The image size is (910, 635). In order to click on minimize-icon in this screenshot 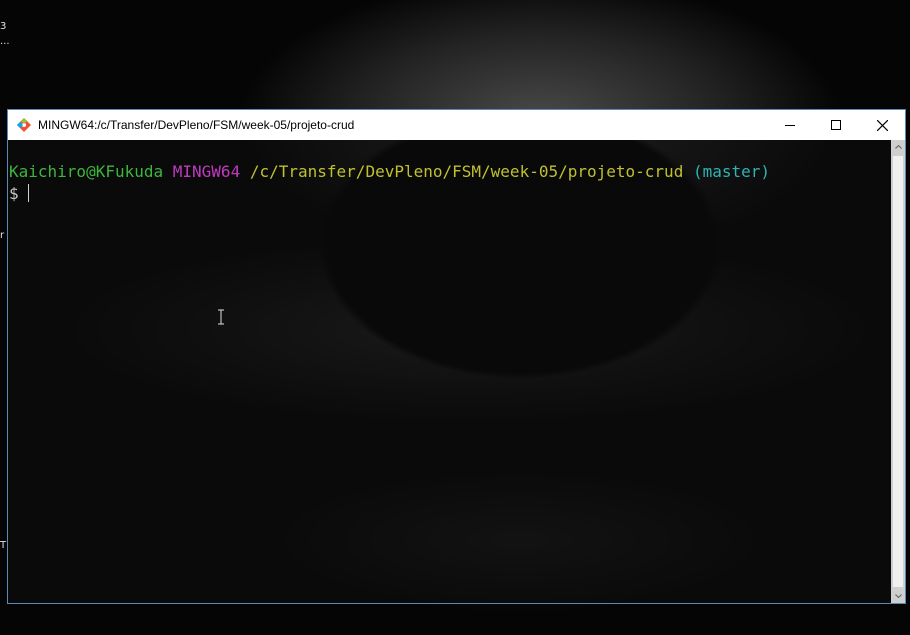, I will do `click(790, 125)`.